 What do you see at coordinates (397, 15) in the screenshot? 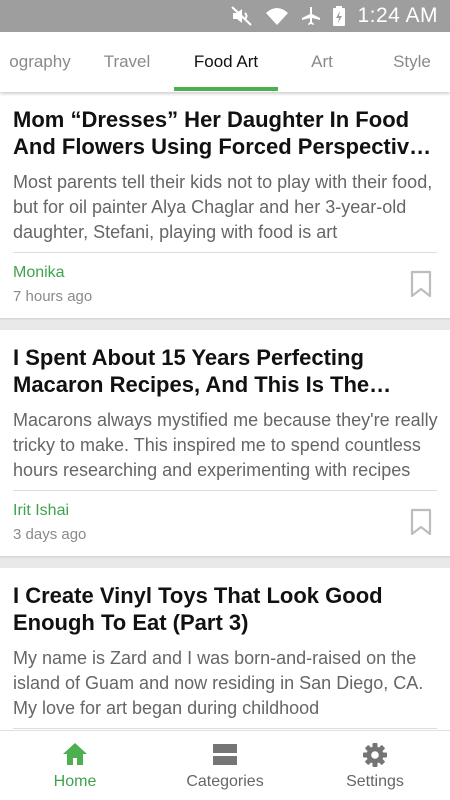
I see `status-time: 1:24 AM` at bounding box center [397, 15].